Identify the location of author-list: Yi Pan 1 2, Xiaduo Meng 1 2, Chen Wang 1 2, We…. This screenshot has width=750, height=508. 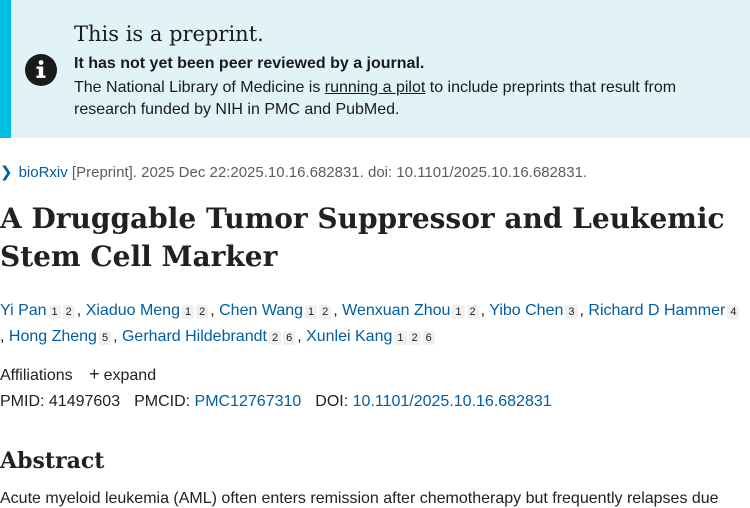
(372, 324).